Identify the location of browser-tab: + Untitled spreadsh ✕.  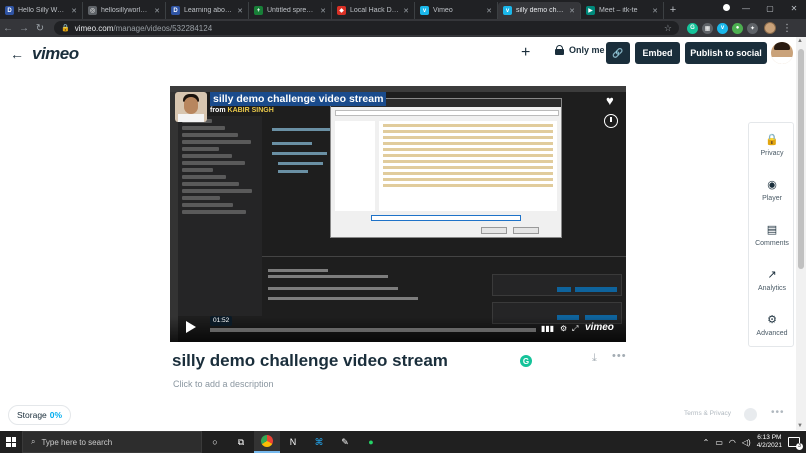
(290, 10).